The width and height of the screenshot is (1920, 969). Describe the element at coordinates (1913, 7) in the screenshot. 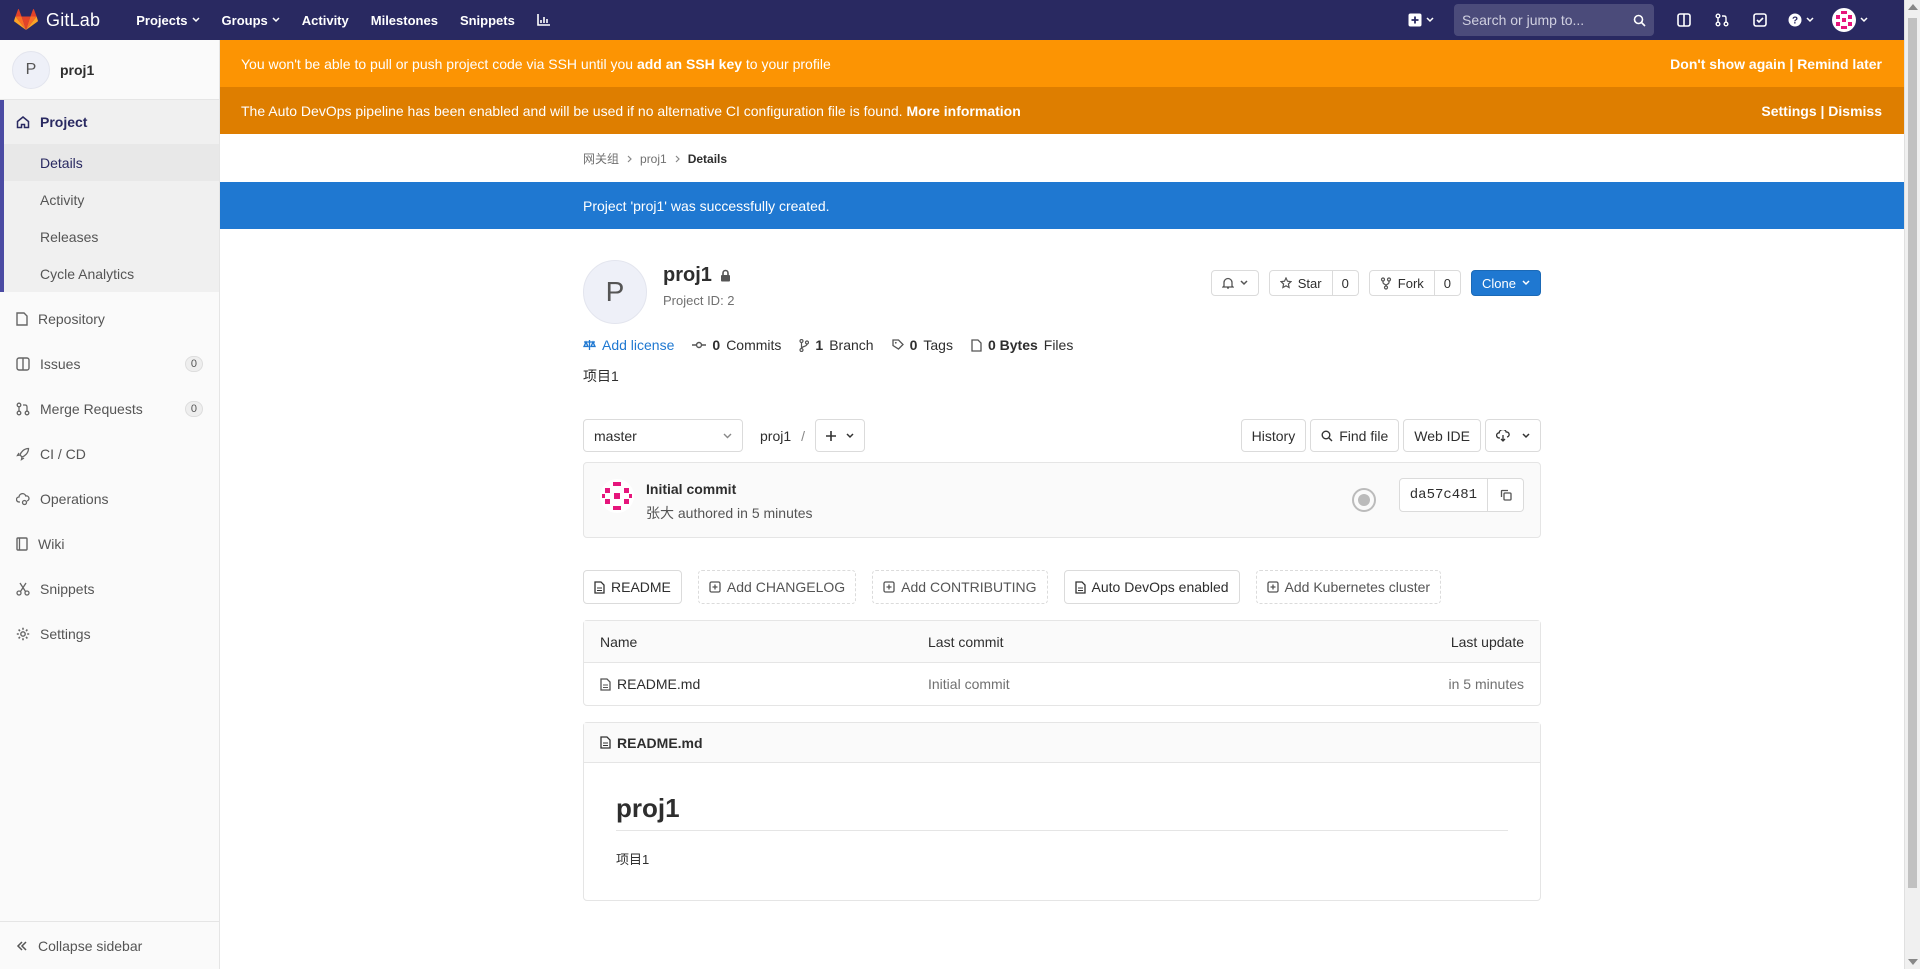

I see `scroll-up-arrow-icon` at that location.